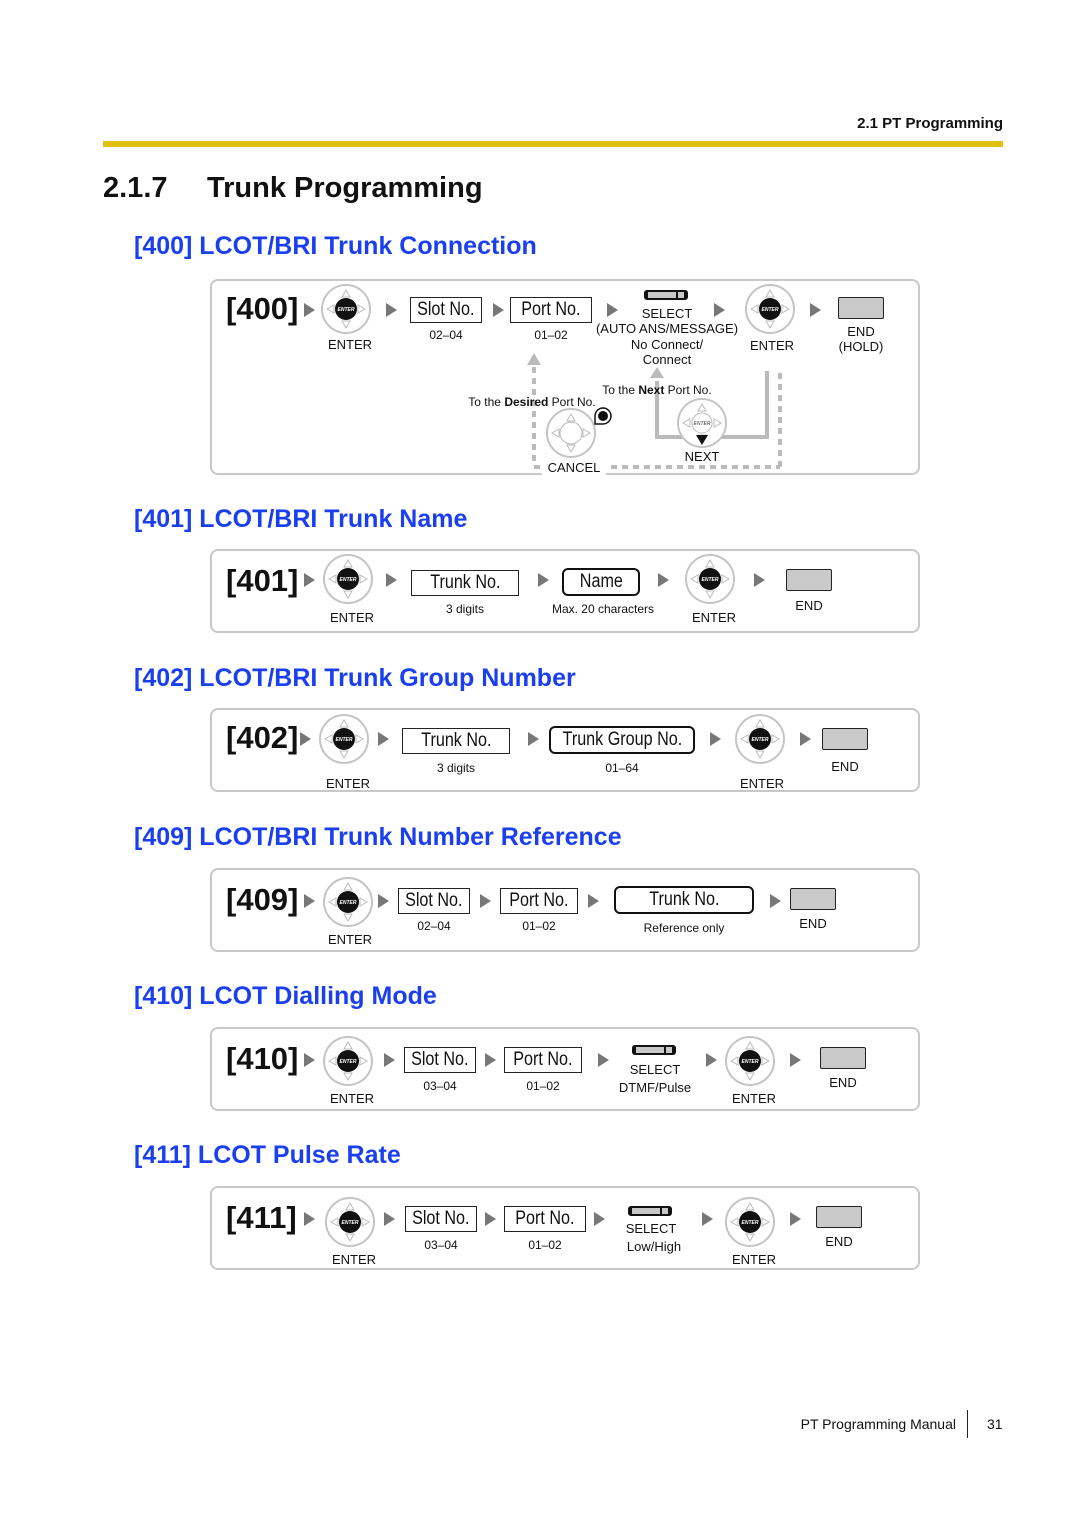 Image resolution: width=1080 pixels, height=1528 pixels. I want to click on page-title-number: 2.1.7, so click(135, 188).